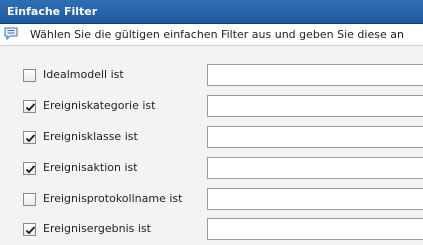 The image size is (423, 245). Describe the element at coordinates (52, 11) in the screenshot. I see `panel-title: Einfache Filter` at that location.